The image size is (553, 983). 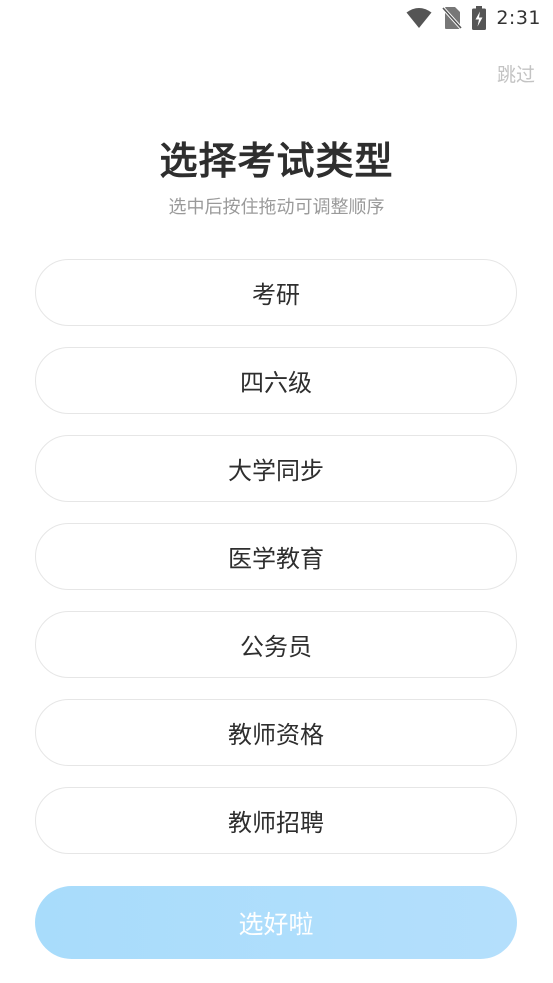 What do you see at coordinates (518, 18) in the screenshot?
I see `status-time: 2:31` at bounding box center [518, 18].